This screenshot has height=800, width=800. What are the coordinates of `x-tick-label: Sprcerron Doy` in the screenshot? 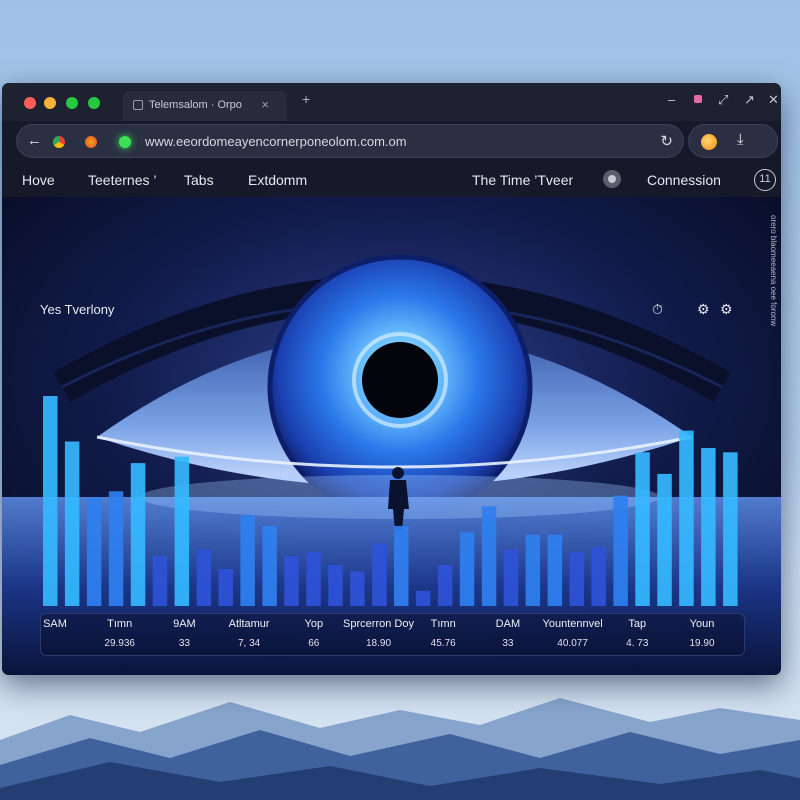 It's located at (378, 624).